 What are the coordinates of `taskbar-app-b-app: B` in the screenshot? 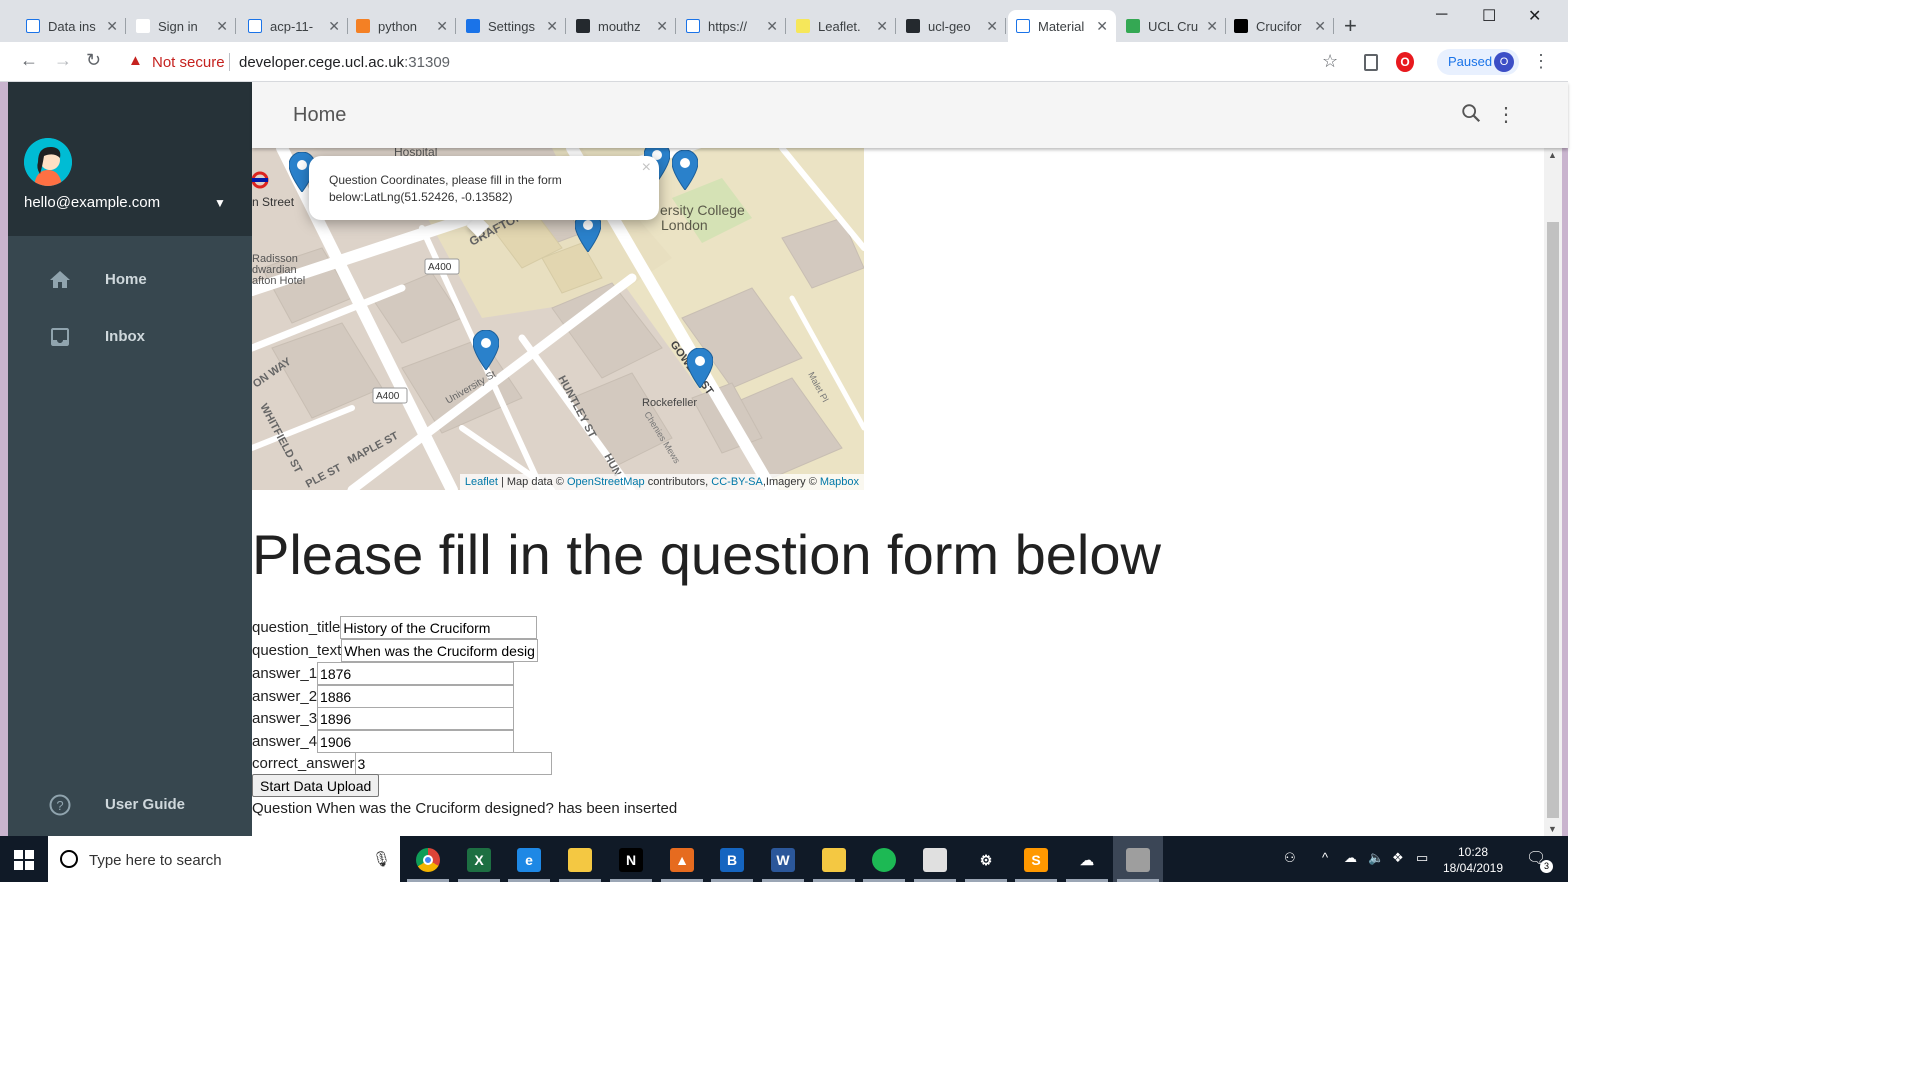 It's located at (732, 859).